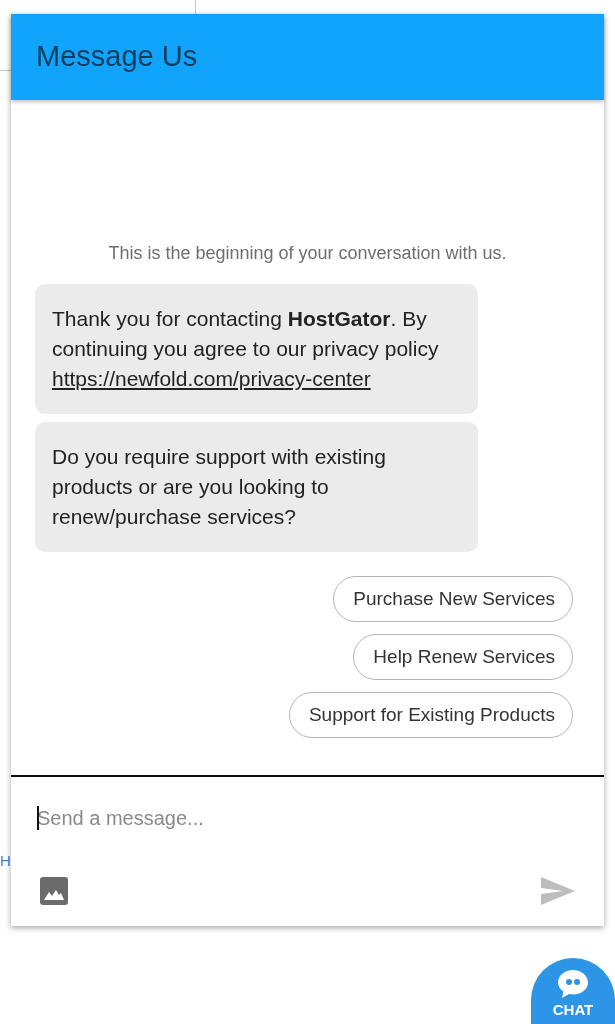 This screenshot has height=1024, width=615. What do you see at coordinates (463, 657) in the screenshot?
I see `quick-reply-button: Help Renew Services` at bounding box center [463, 657].